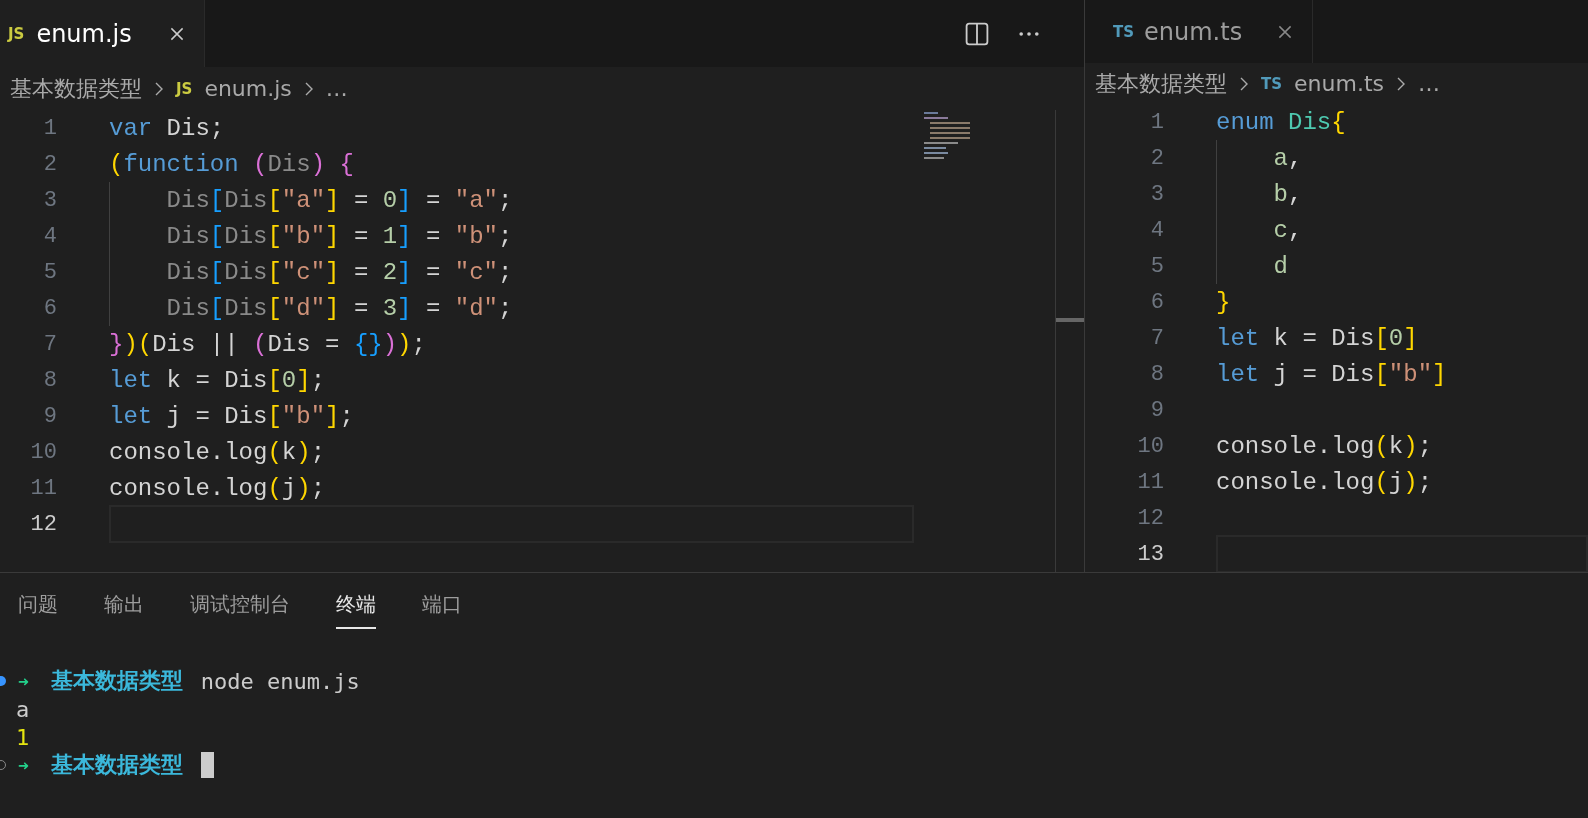 The image size is (1588, 818). What do you see at coordinates (356, 610) in the screenshot?
I see `panel-tab: 终端` at bounding box center [356, 610].